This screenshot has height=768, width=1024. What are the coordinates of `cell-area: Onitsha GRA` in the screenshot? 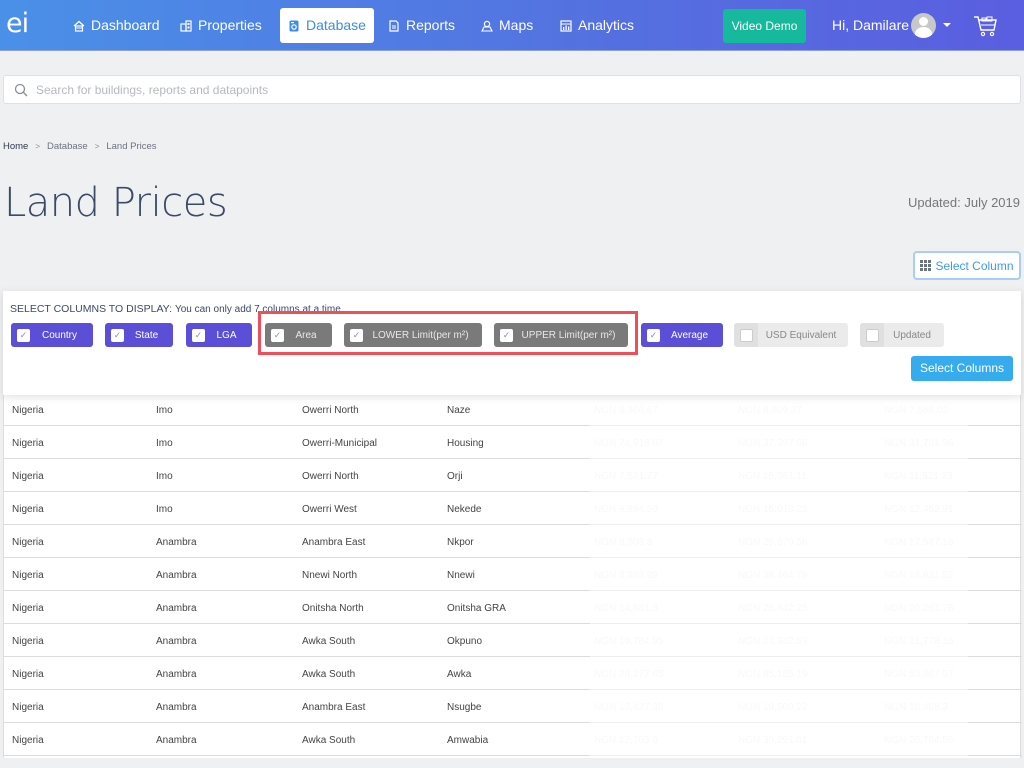 It's located at (476, 608).